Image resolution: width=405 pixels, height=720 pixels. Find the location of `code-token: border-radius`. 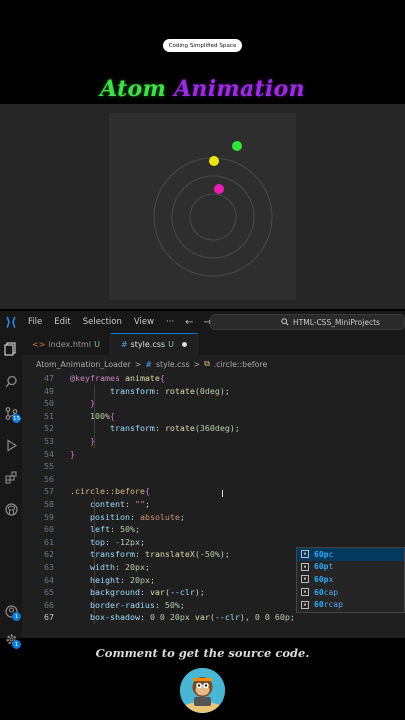

code-token: border-radius is located at coordinates (122, 604).